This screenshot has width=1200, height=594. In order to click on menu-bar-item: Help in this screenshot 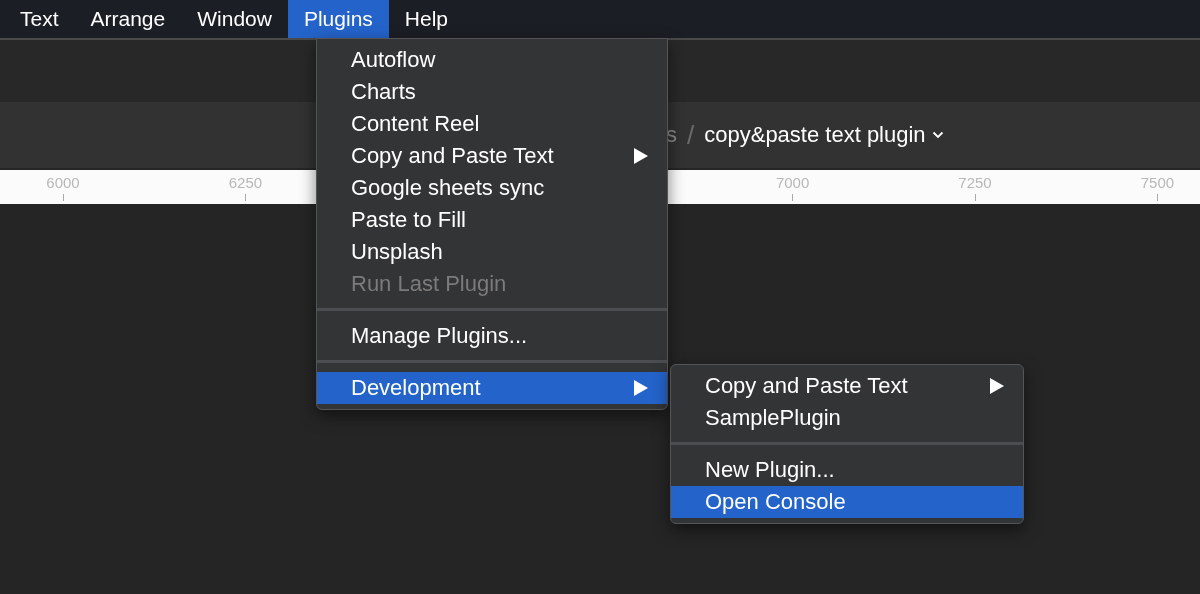, I will do `click(426, 19)`.